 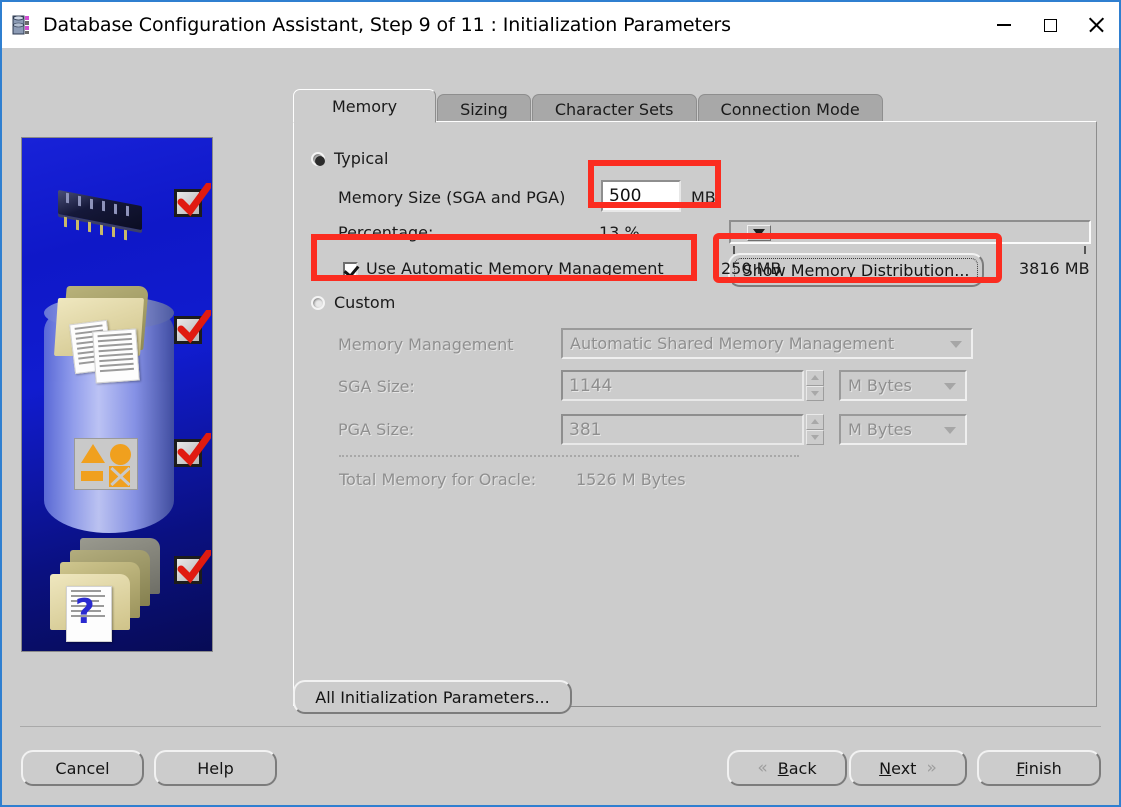 What do you see at coordinates (682, 429) in the screenshot?
I see `pga-size-input: 381` at bounding box center [682, 429].